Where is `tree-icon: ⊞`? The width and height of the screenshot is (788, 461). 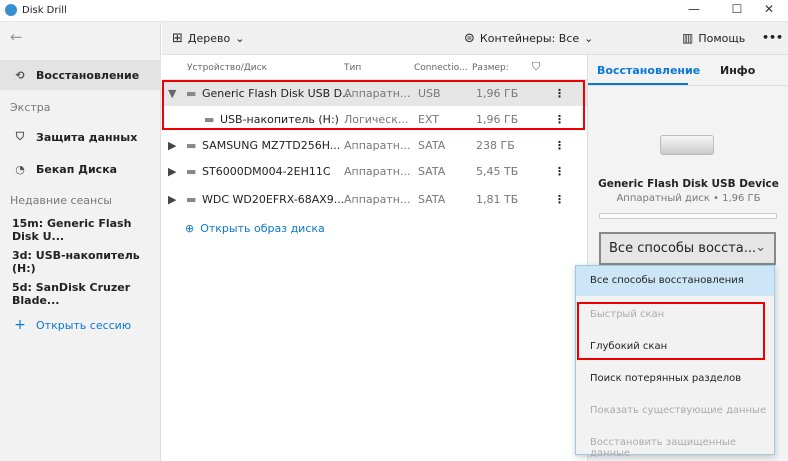 tree-icon: ⊞ is located at coordinates (177, 38).